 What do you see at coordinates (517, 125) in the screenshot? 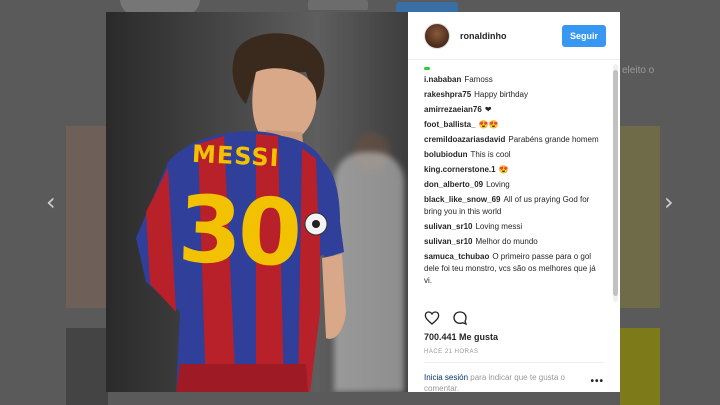
I see `comment-item: foot_ballista_ 😍😍` at bounding box center [517, 125].